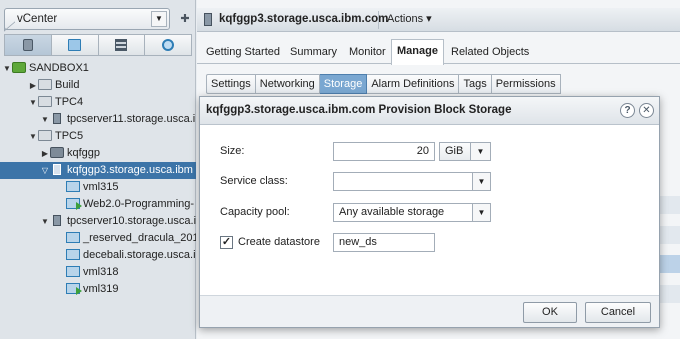 This screenshot has height=339, width=680. What do you see at coordinates (550, 312) in the screenshot?
I see `ok-button: OK` at bounding box center [550, 312].